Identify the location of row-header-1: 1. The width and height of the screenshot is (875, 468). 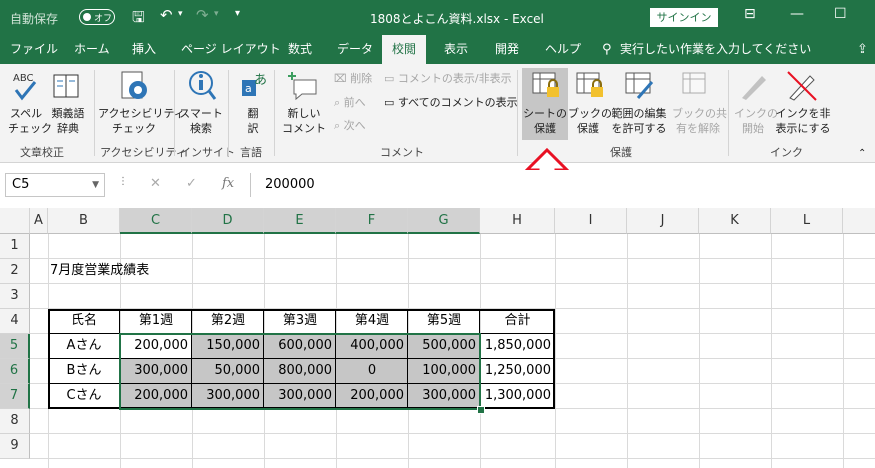
(15, 246).